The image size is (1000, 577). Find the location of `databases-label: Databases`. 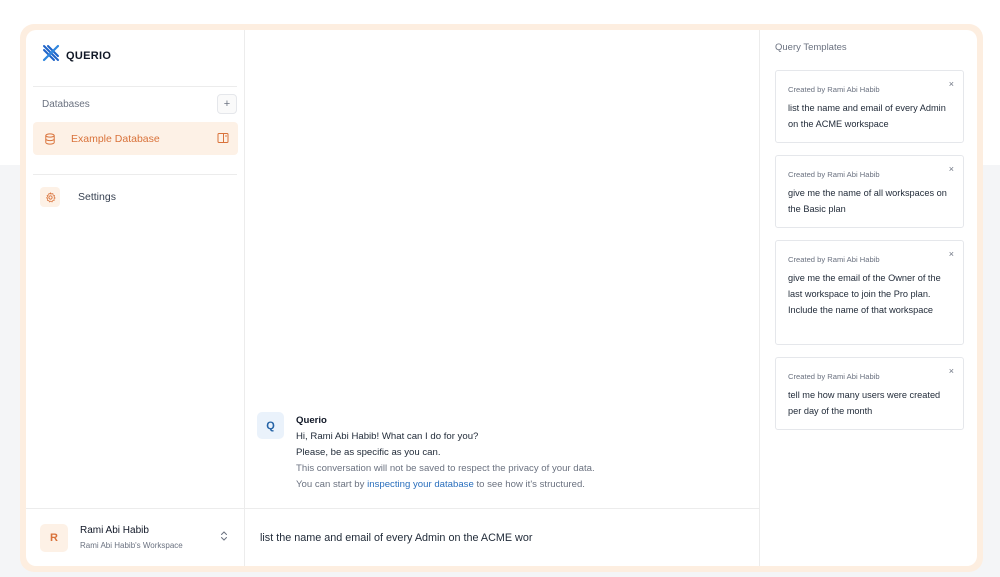

databases-label: Databases is located at coordinates (66, 104).